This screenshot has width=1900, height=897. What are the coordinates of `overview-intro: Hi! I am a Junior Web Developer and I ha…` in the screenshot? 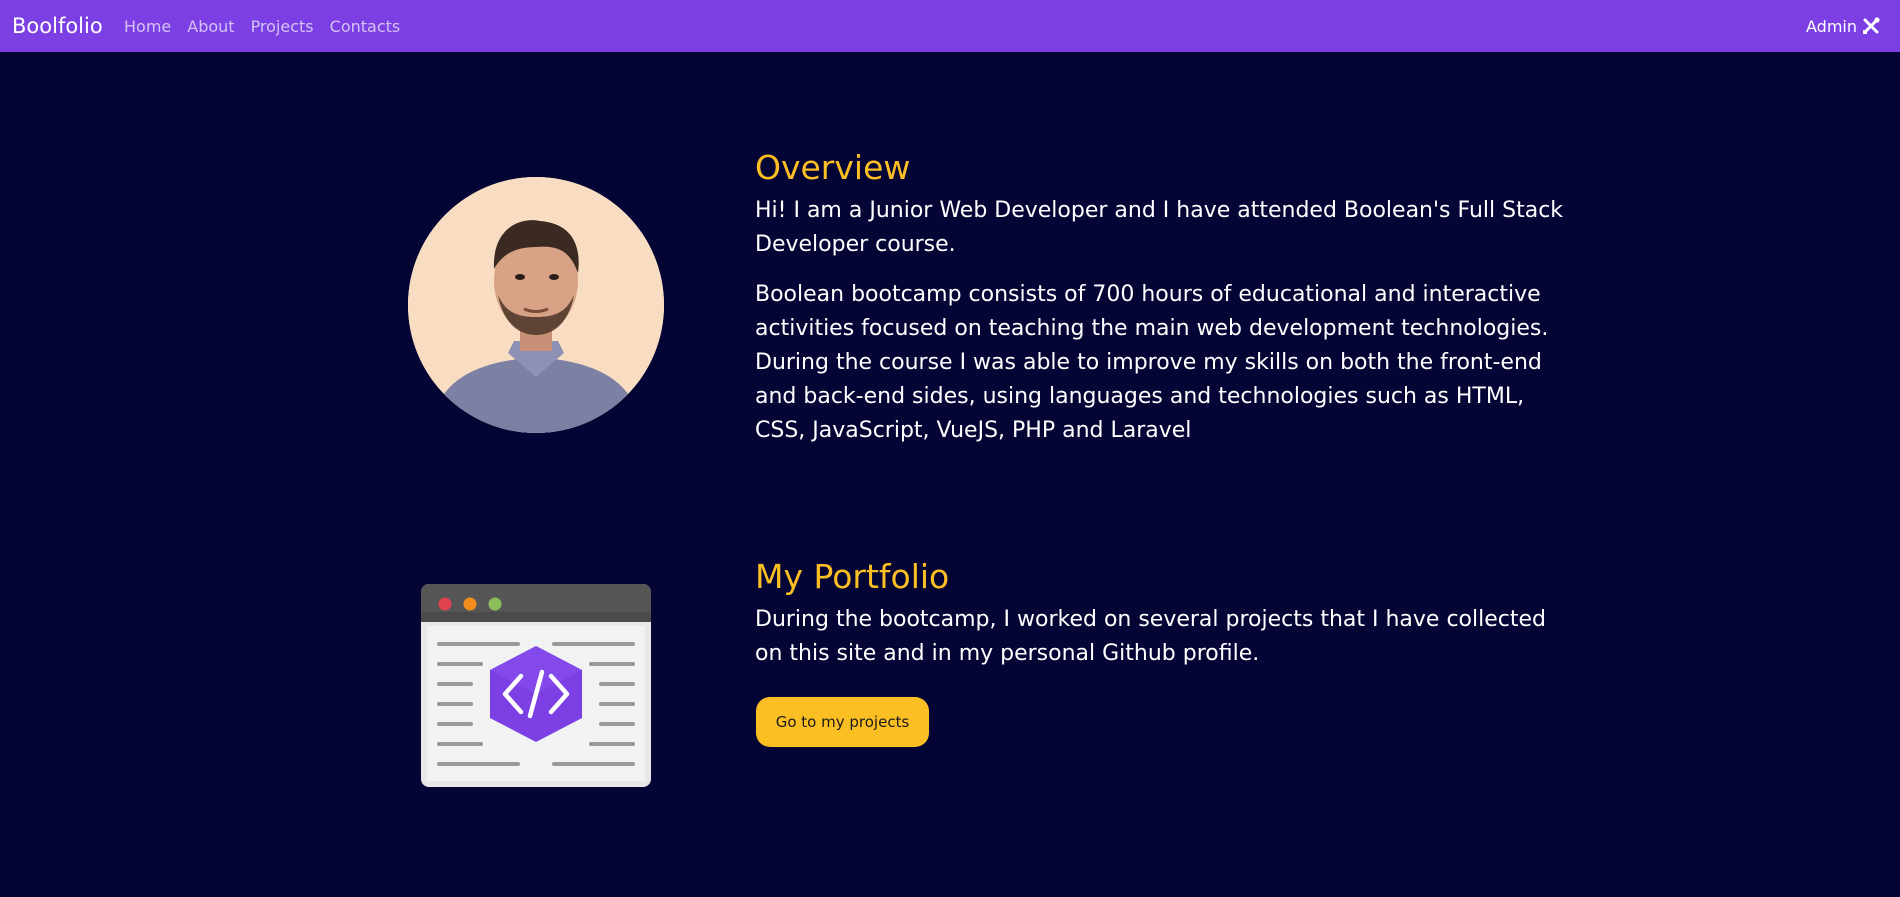 It's located at (1159, 227).